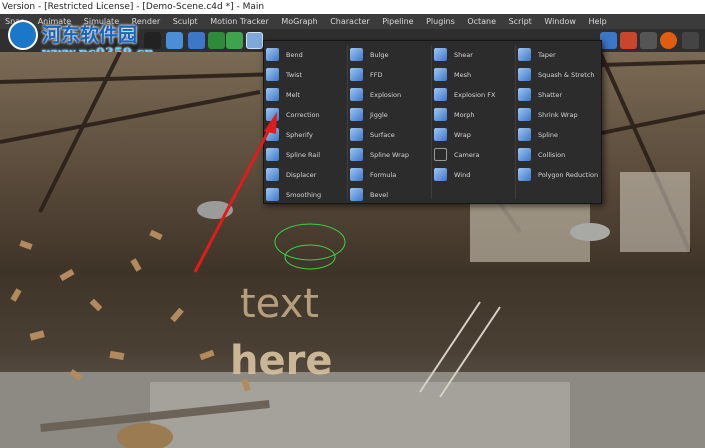 The height and width of the screenshot is (448, 705). What do you see at coordinates (648, 40) in the screenshot?
I see `snap-icon` at bounding box center [648, 40].